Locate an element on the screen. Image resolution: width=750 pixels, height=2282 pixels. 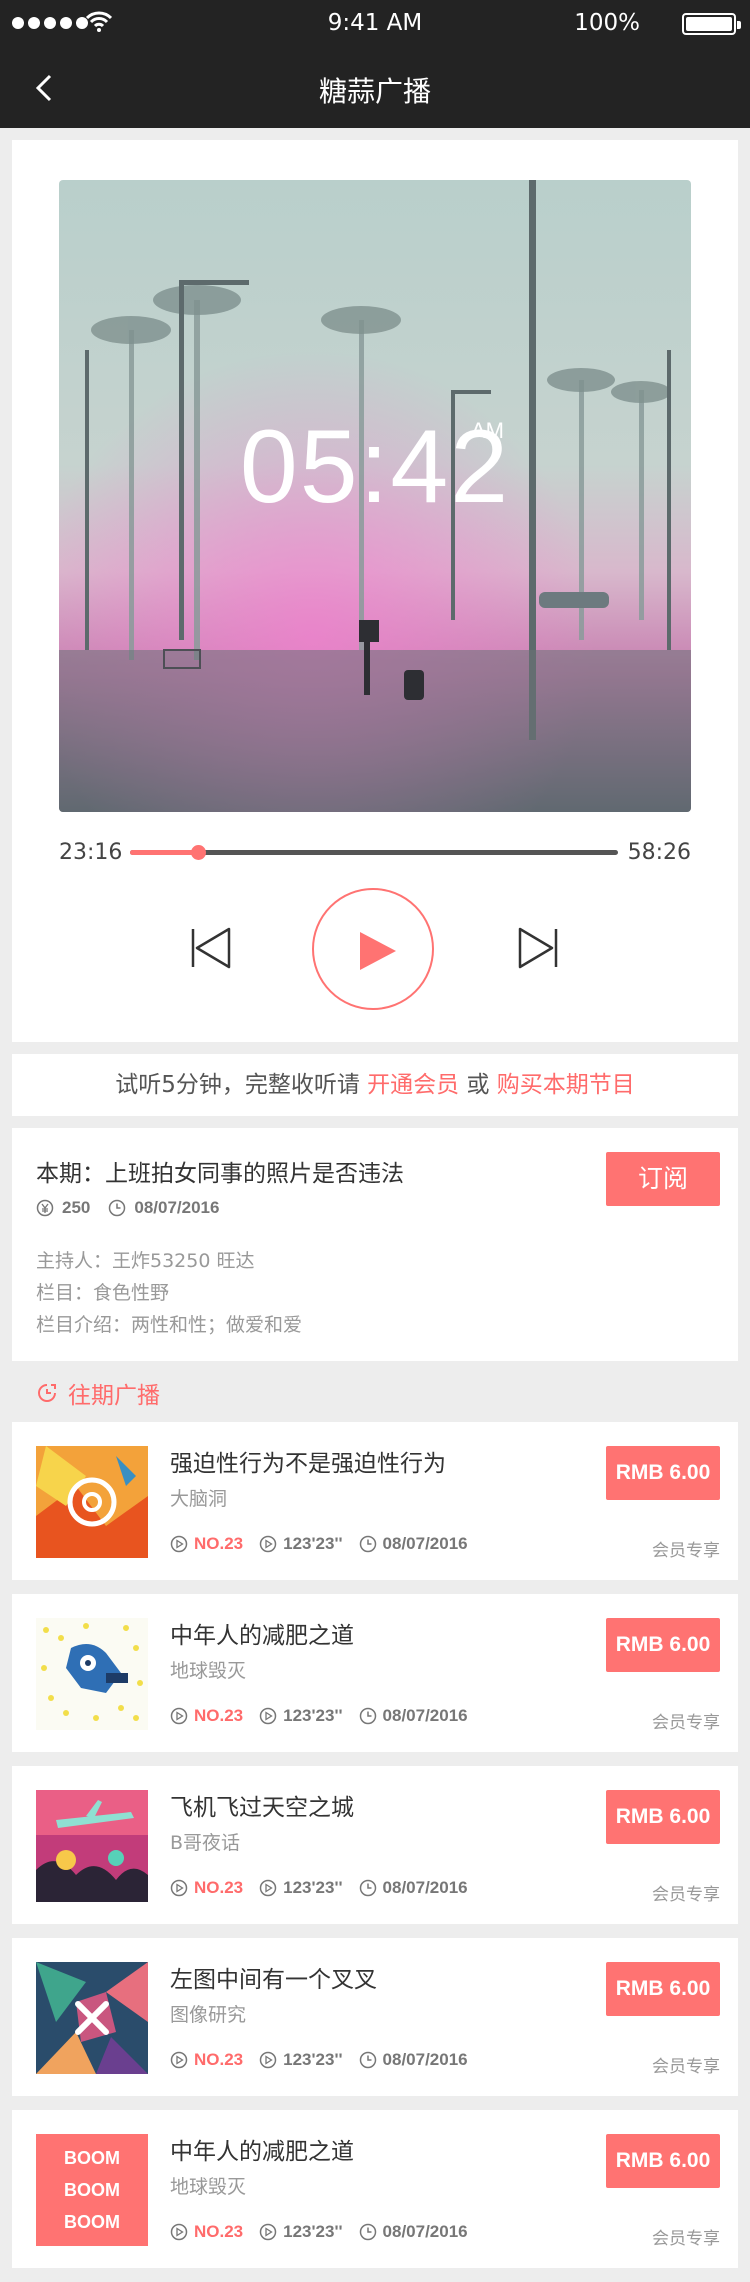
next-track-icon is located at coordinates (537, 948).